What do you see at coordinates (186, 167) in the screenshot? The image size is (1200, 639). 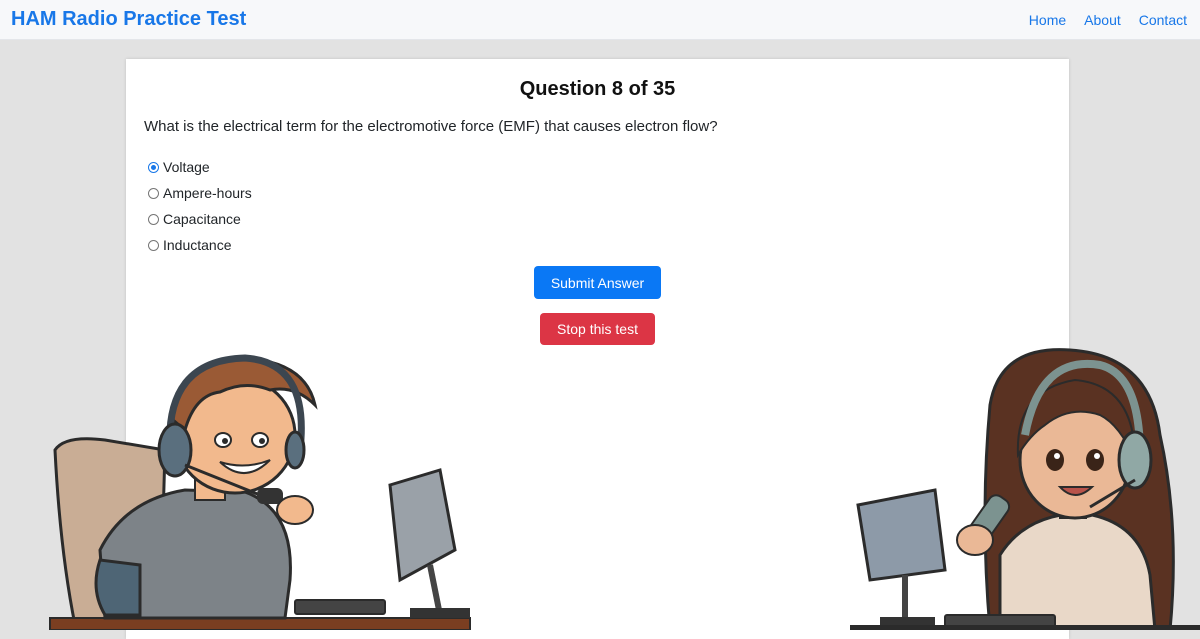 I see `answer-option-label: Voltage` at bounding box center [186, 167].